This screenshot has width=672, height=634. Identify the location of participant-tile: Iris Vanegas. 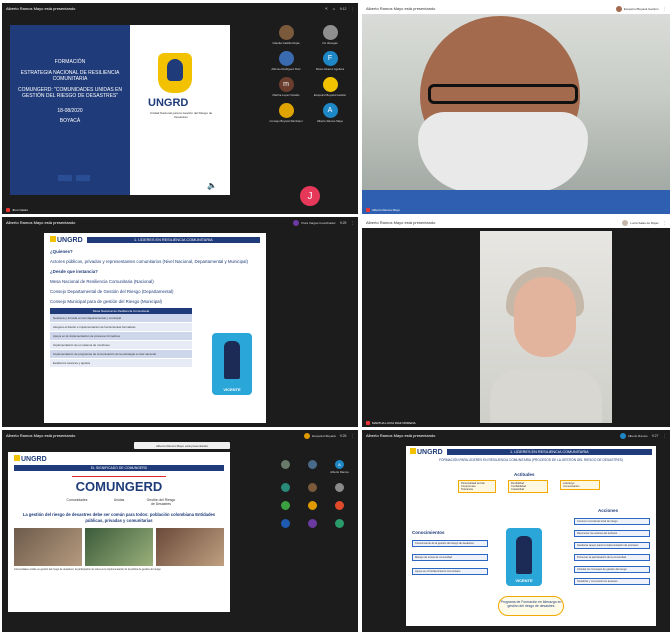
(330, 35).